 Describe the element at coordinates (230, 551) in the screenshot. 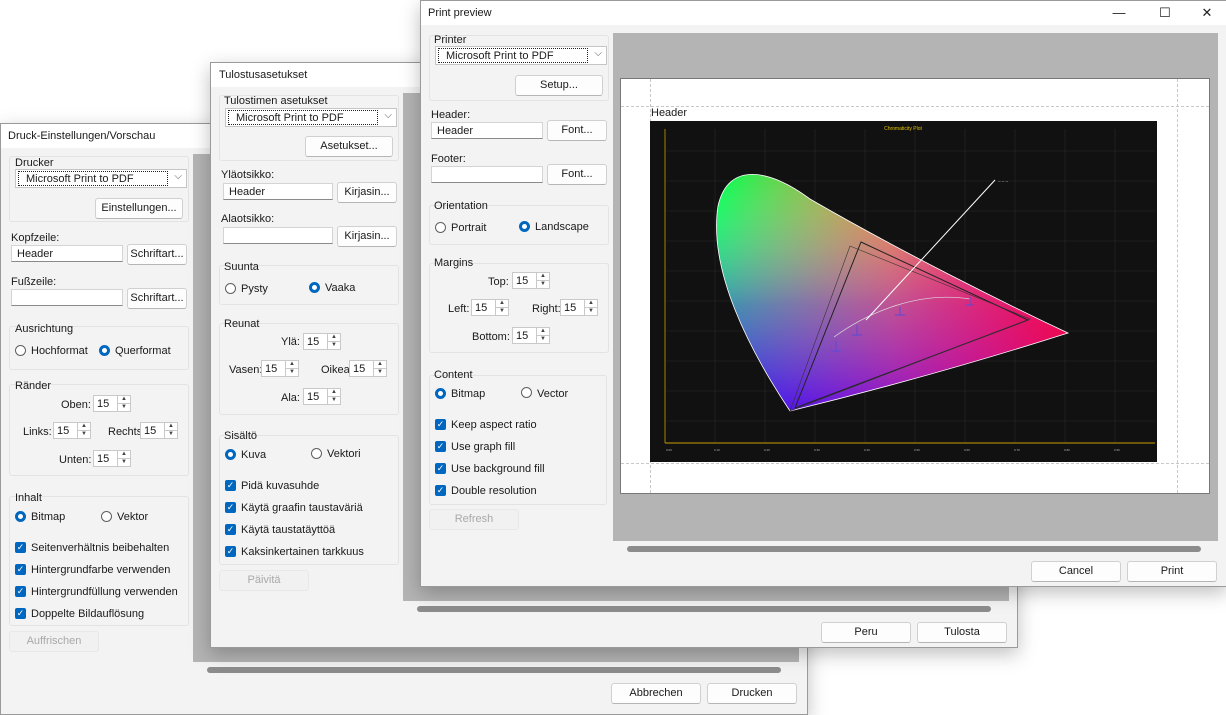

I see `finnish-check-double: ✓` at that location.